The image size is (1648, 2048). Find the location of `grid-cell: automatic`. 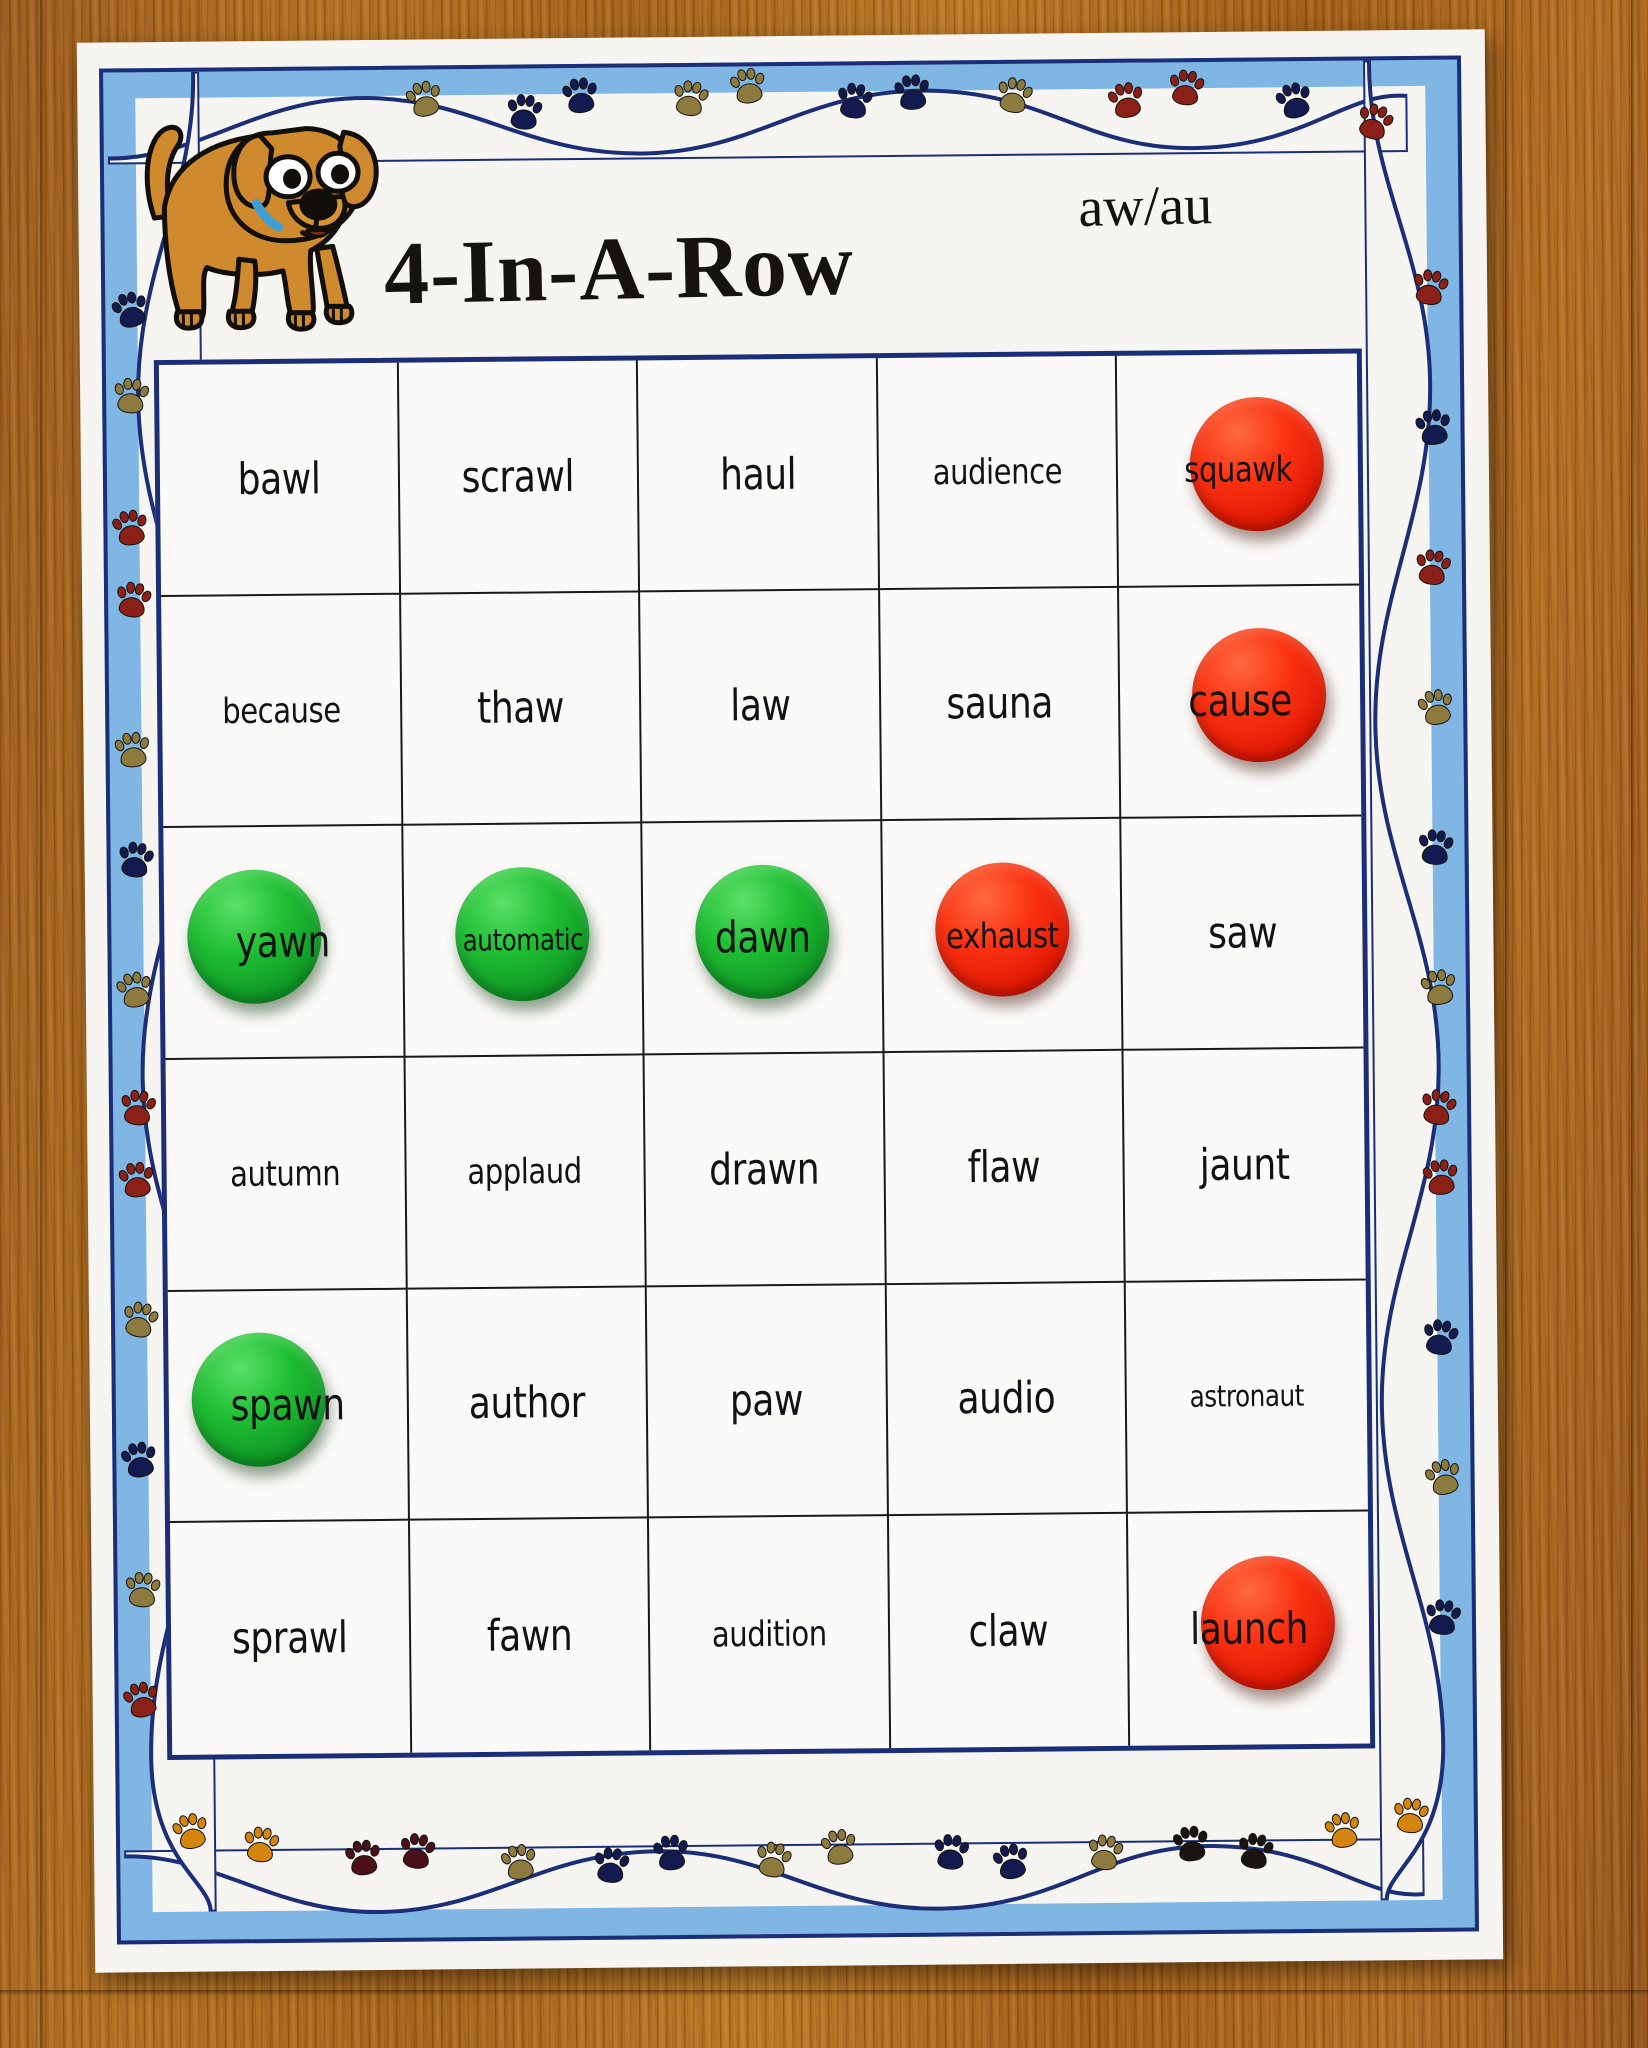

grid-cell: automatic is located at coordinates (523, 940).